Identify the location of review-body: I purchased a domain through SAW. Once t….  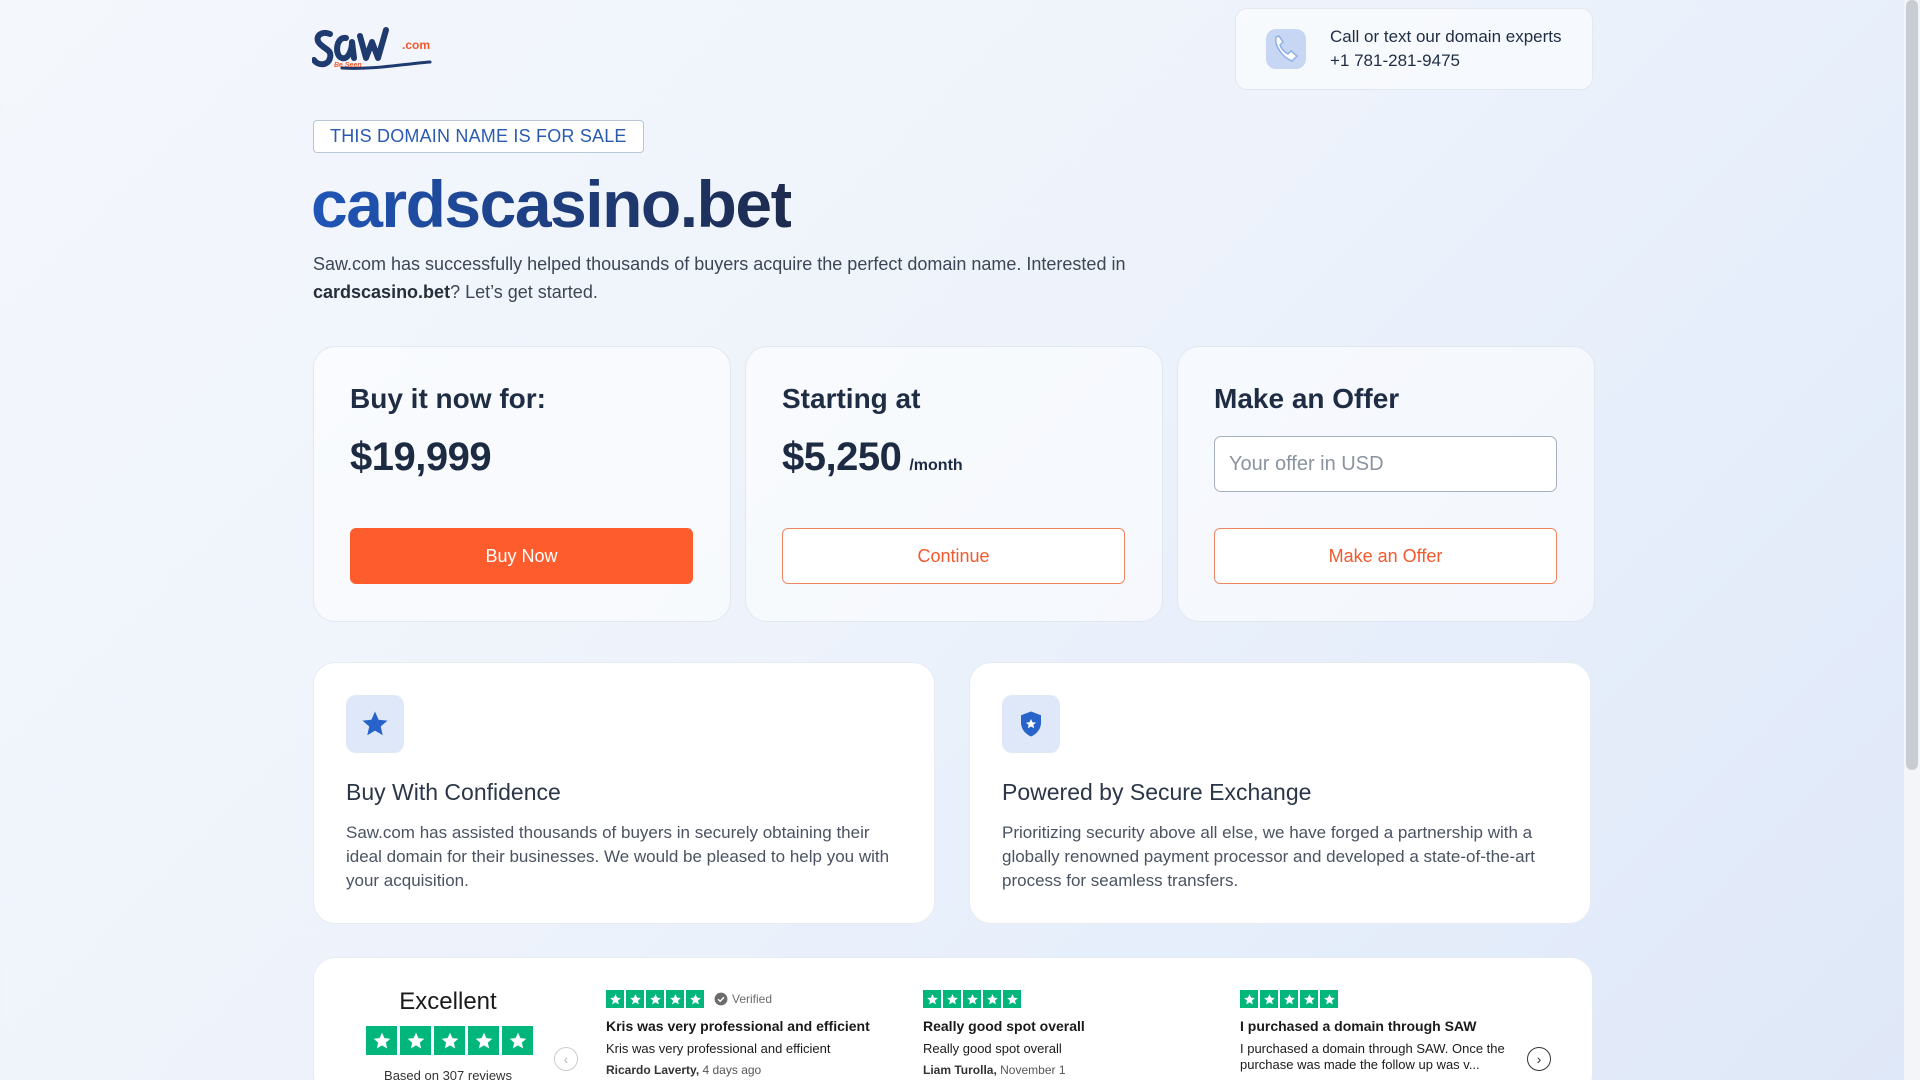
(1372, 1056).